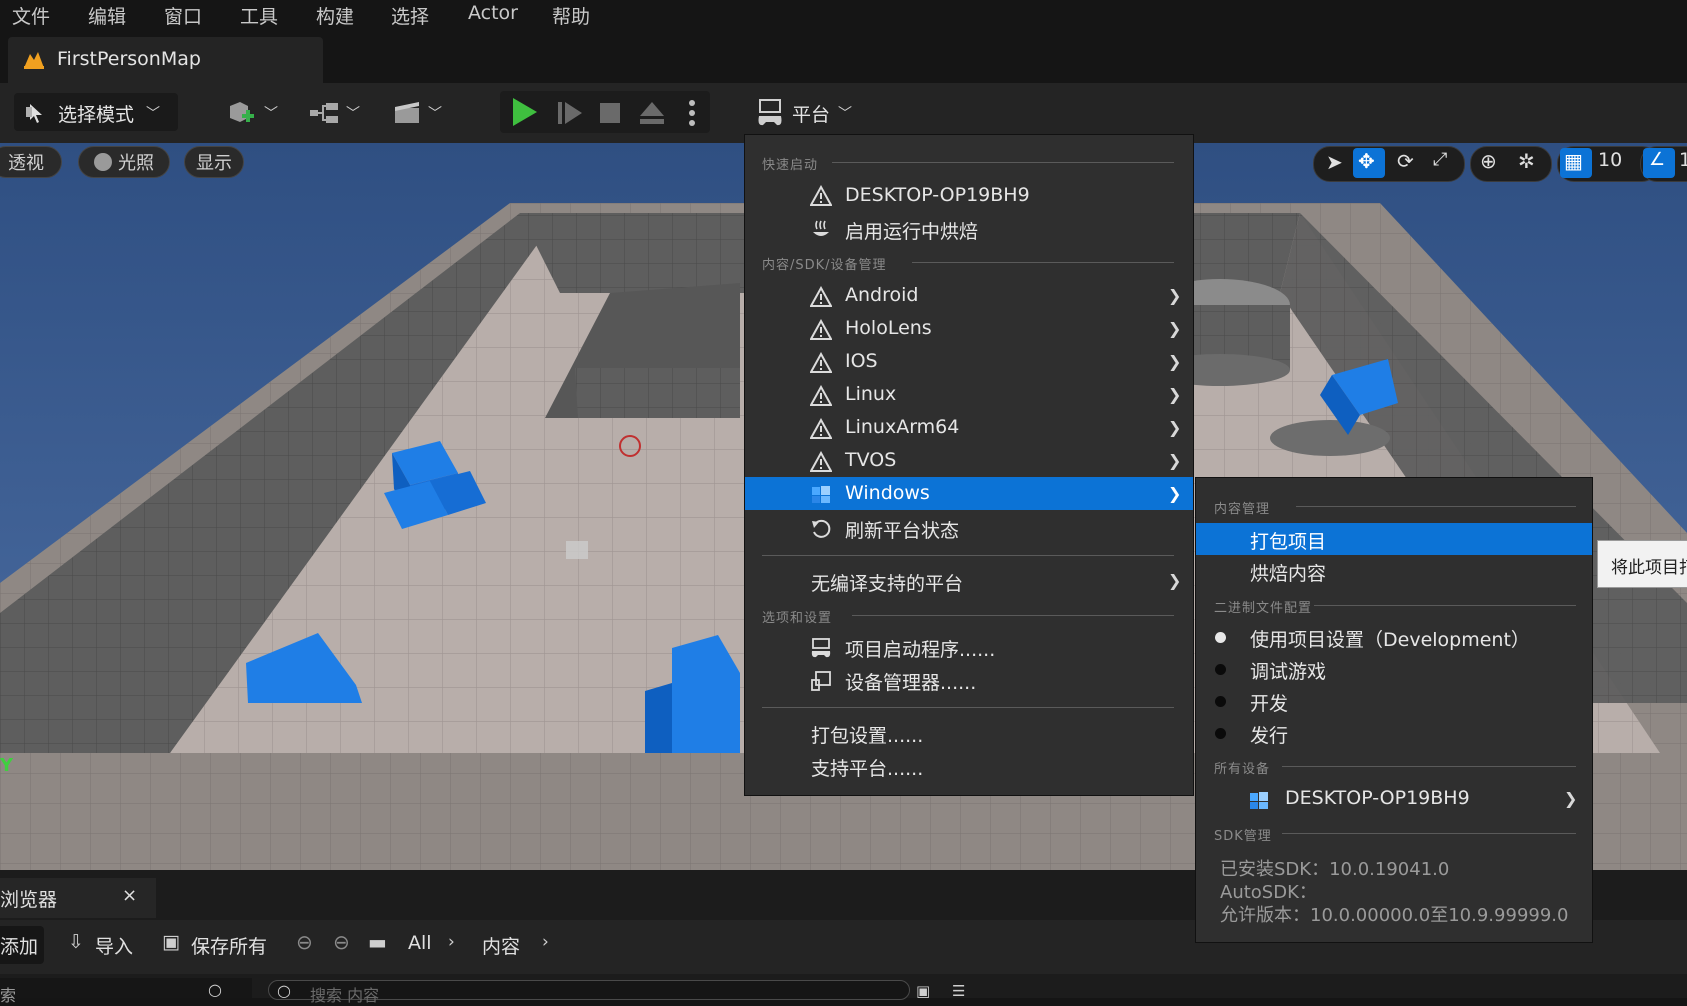 This screenshot has height=1006, width=1687. Describe the element at coordinates (1610, 160) in the screenshot. I see `grid-snap-value: 10` at that location.